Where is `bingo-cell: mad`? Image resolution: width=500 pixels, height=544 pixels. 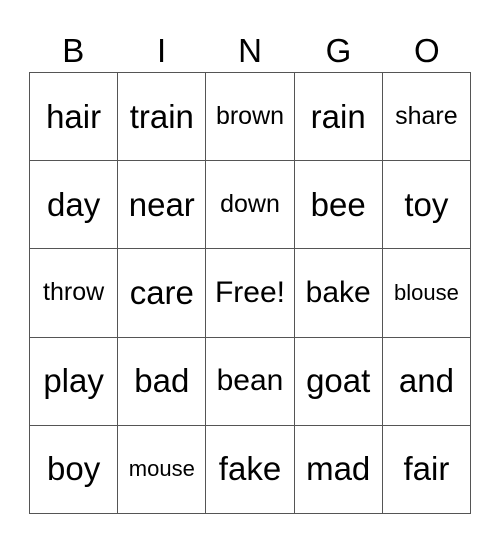
bingo-cell: mad is located at coordinates (338, 469).